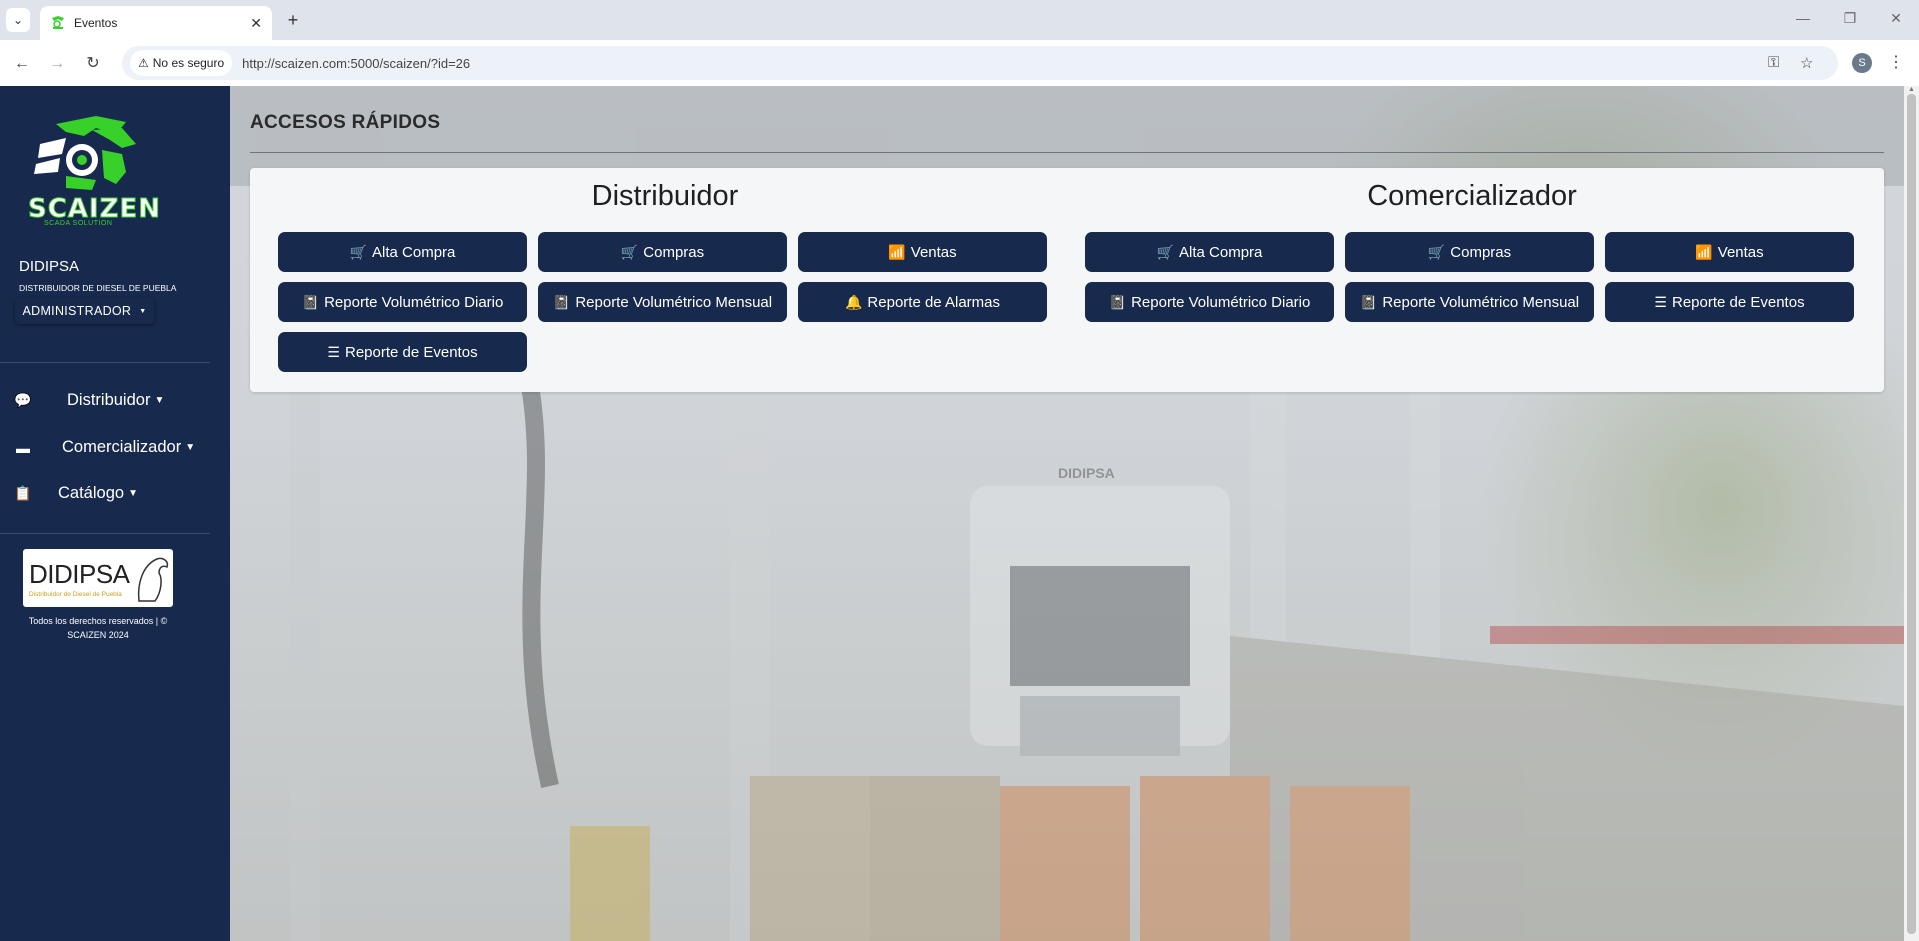 The image size is (1919, 941). Describe the element at coordinates (345, 122) in the screenshot. I see `page-title: ACCESOS RÁPIDOS` at that location.